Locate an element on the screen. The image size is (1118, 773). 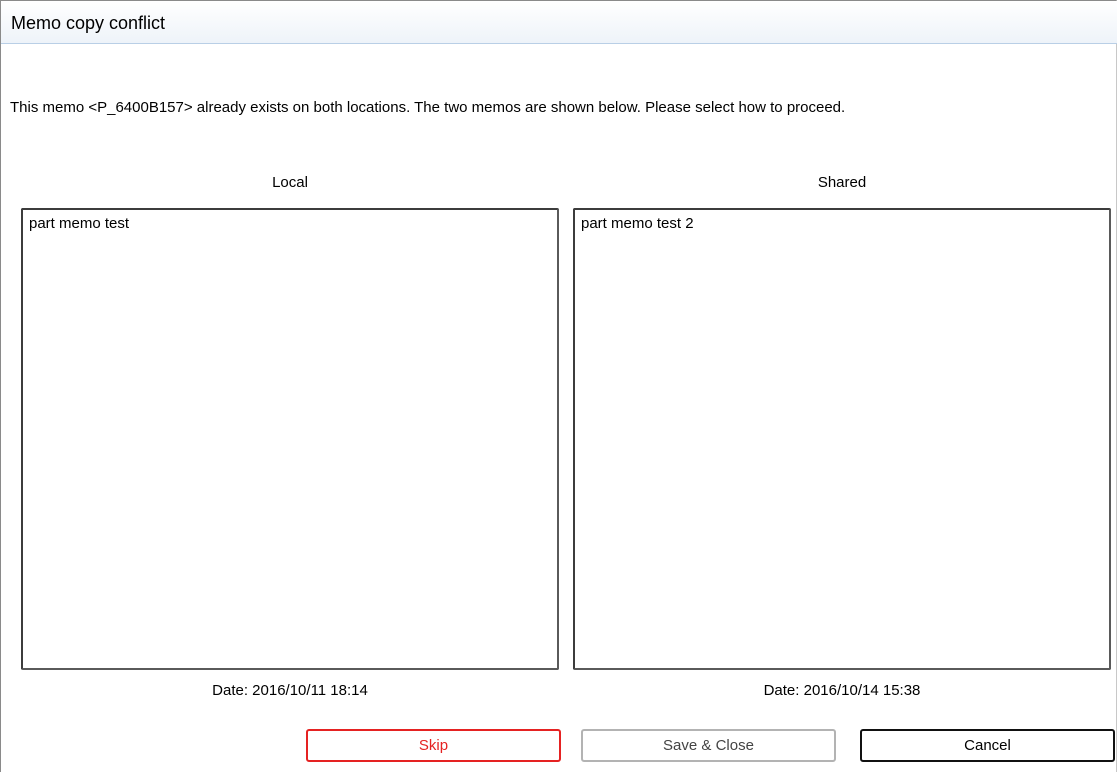
skip-button: Skip is located at coordinates (433, 745).